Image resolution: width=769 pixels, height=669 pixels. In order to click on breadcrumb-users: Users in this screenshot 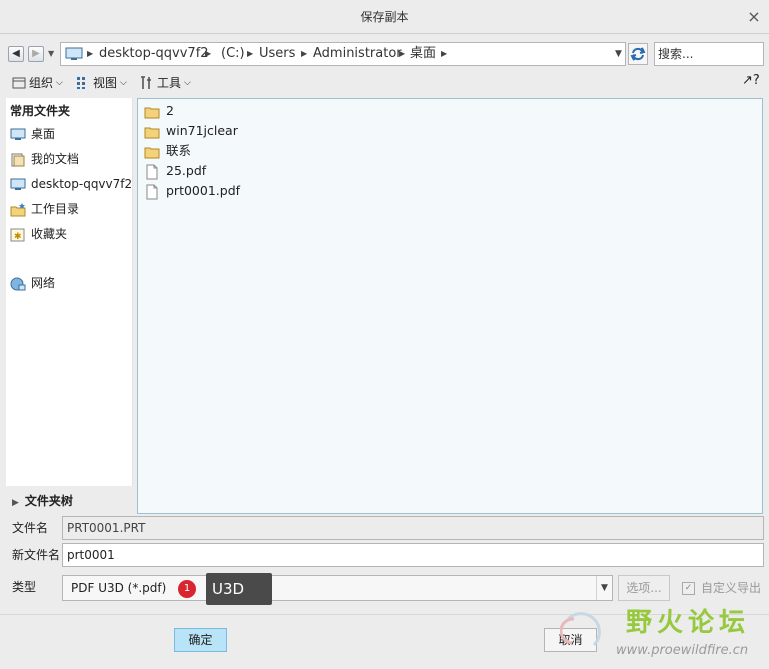, I will do `click(277, 54)`.